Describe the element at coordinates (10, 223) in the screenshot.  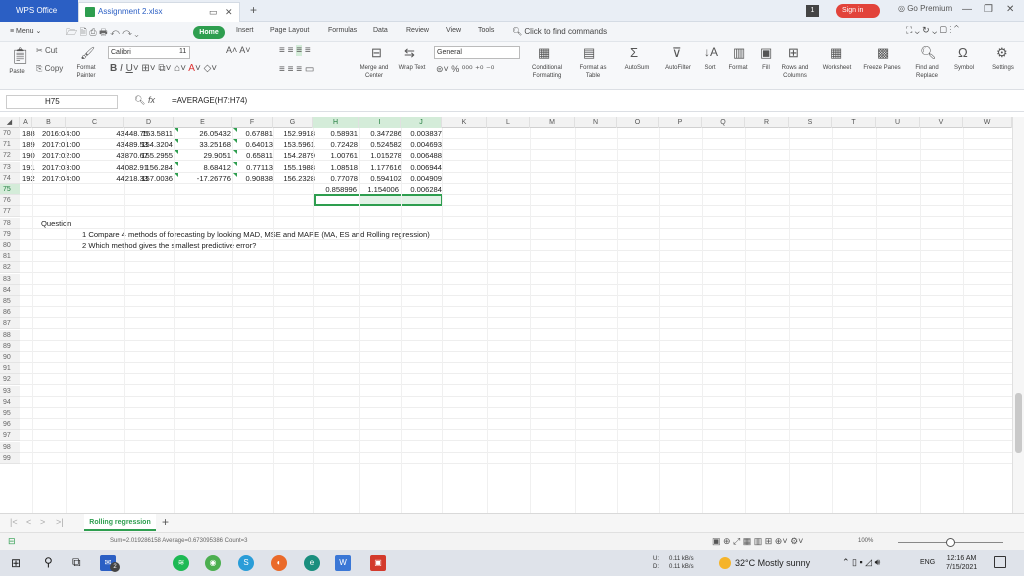
I see `row-header: 78` at that location.